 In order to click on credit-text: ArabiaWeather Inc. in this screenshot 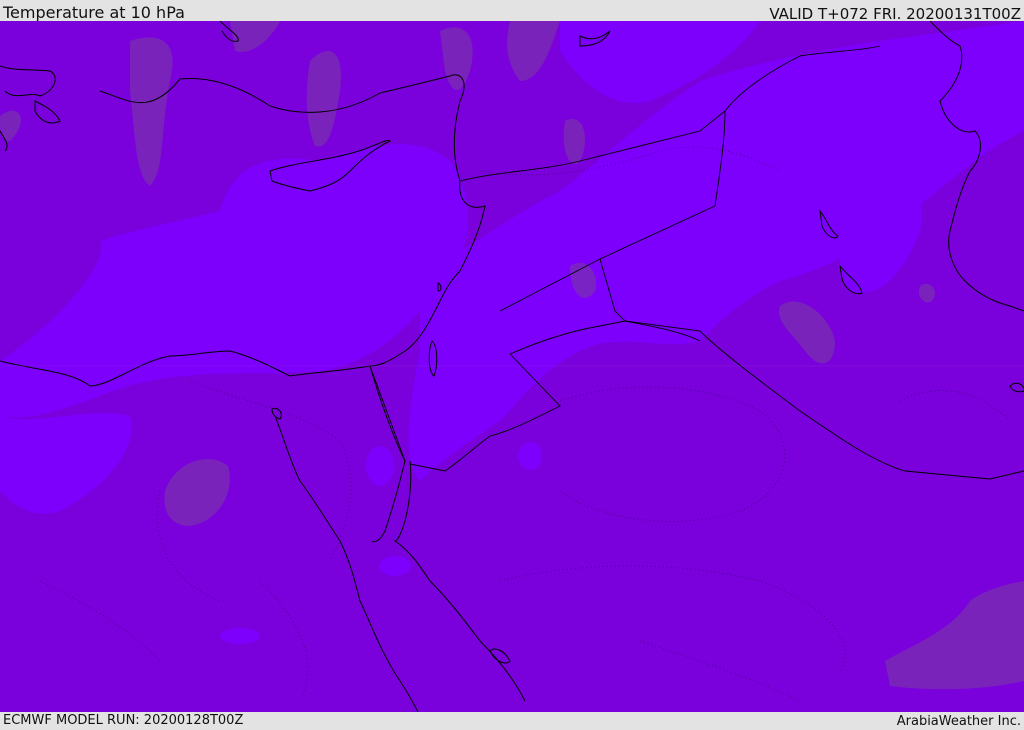, I will do `click(958, 721)`.